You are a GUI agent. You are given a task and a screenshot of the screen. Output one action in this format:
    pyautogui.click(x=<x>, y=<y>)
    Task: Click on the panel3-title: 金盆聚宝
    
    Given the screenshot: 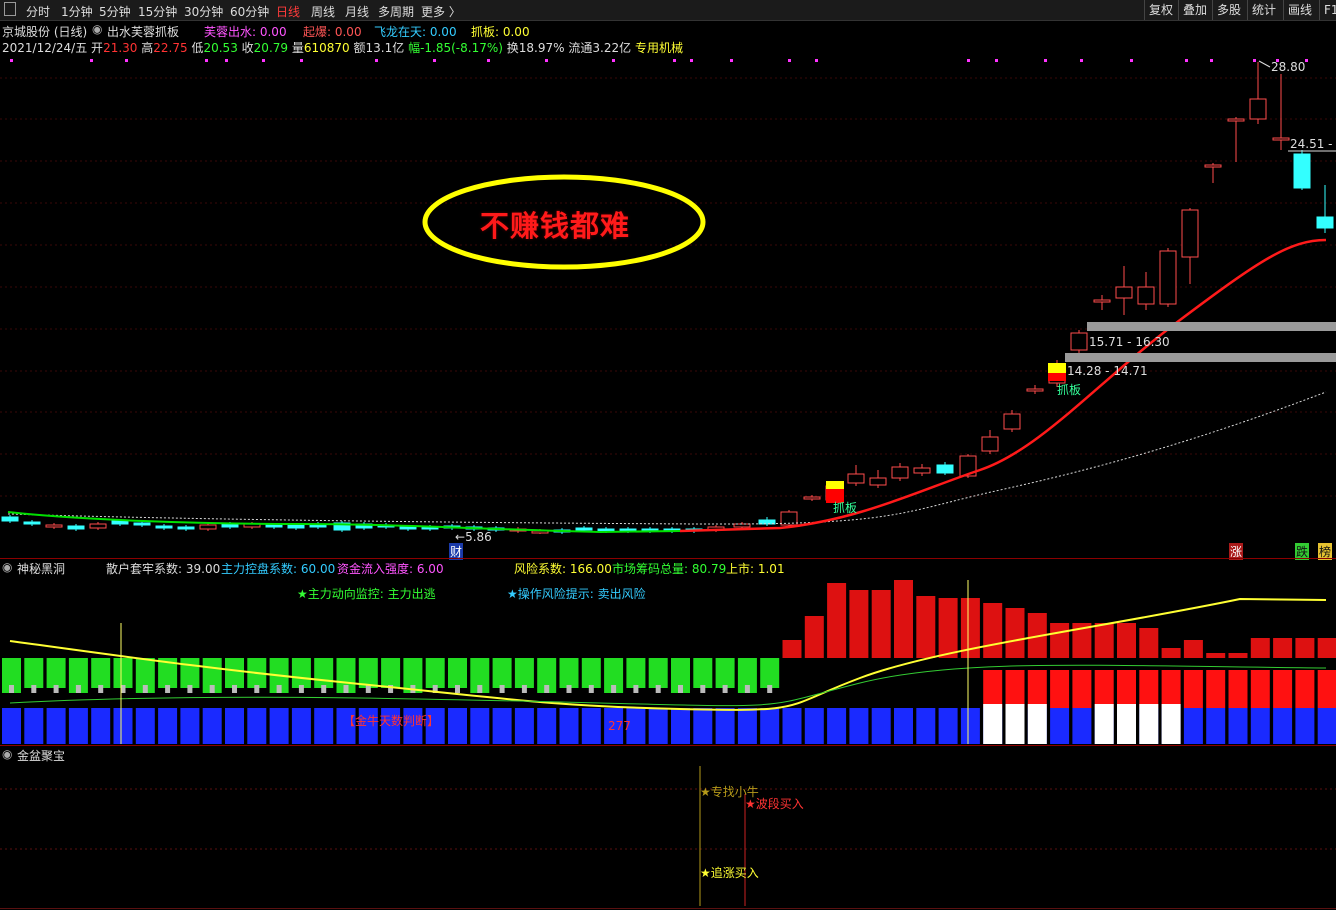 What is the action you would take?
    pyautogui.click(x=41, y=755)
    